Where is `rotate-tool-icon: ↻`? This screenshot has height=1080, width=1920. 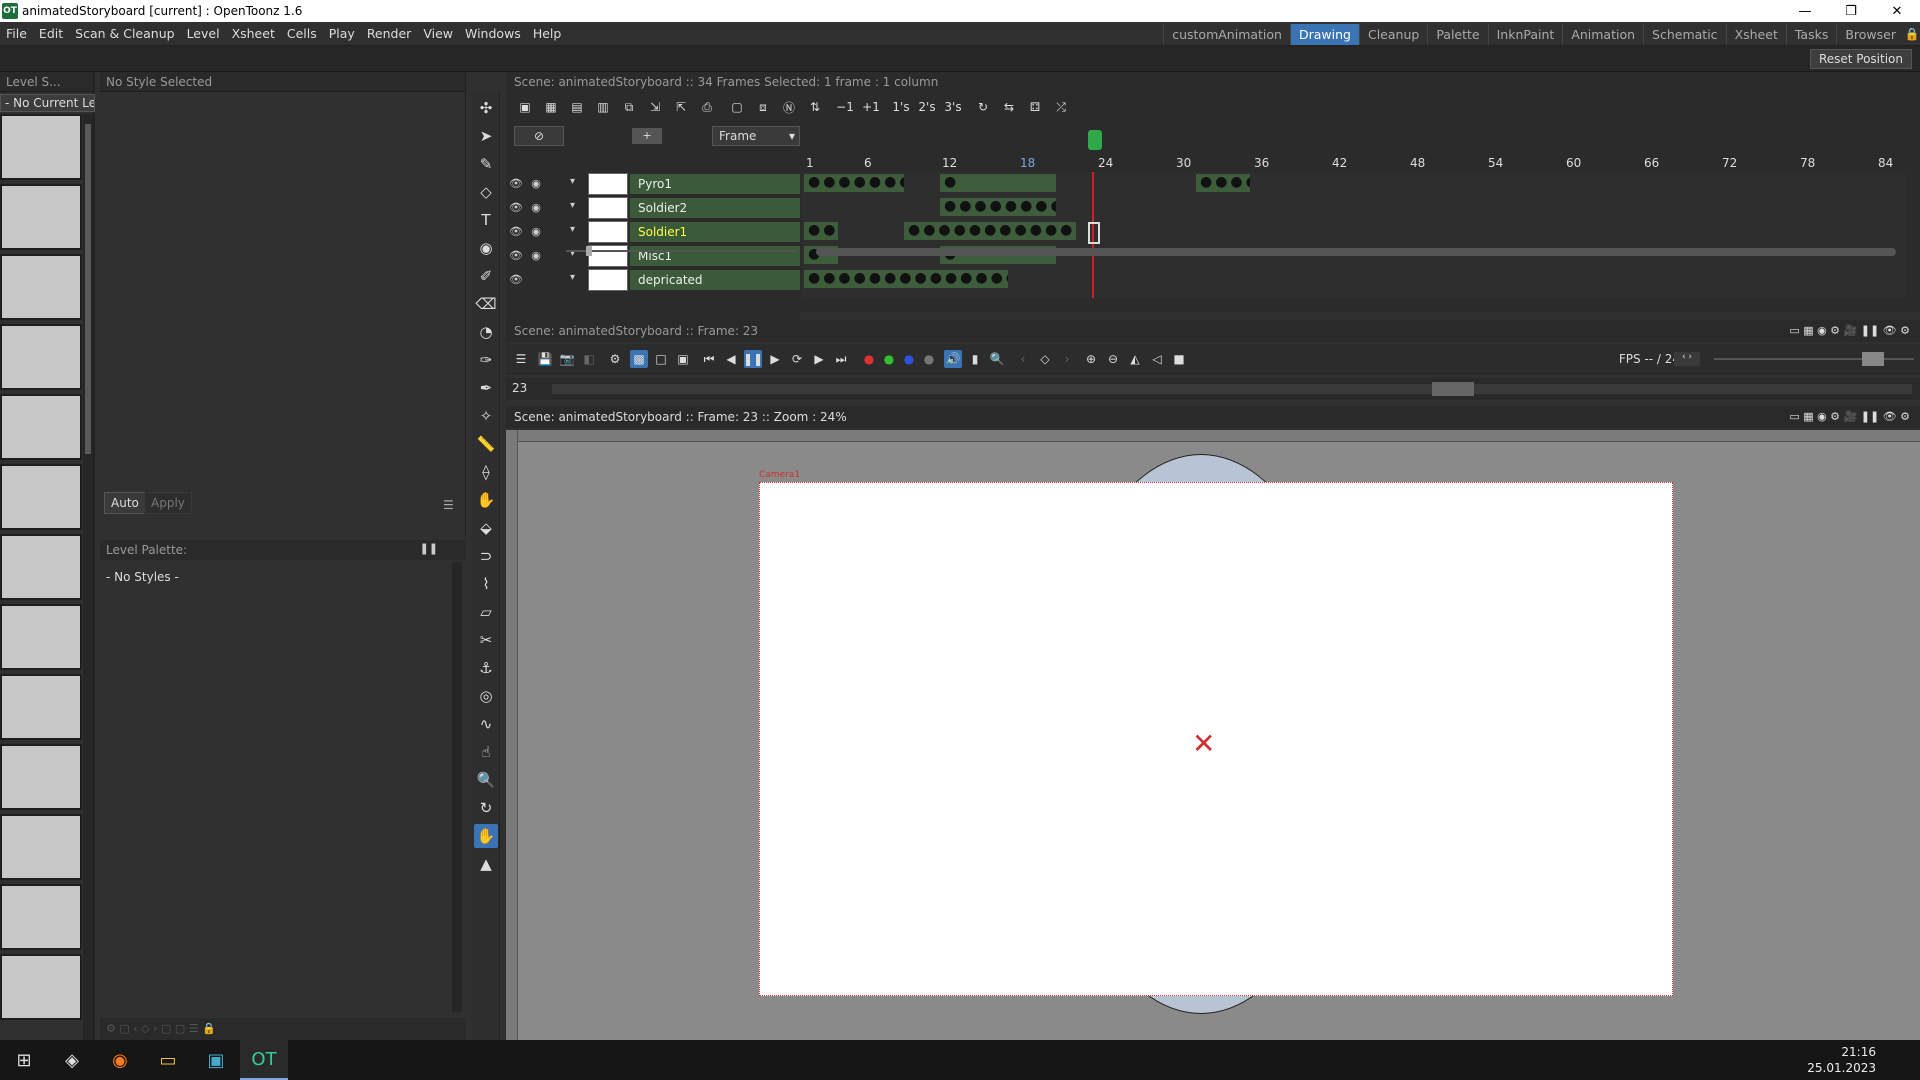
rotate-tool-icon: ↻ is located at coordinates (486, 808).